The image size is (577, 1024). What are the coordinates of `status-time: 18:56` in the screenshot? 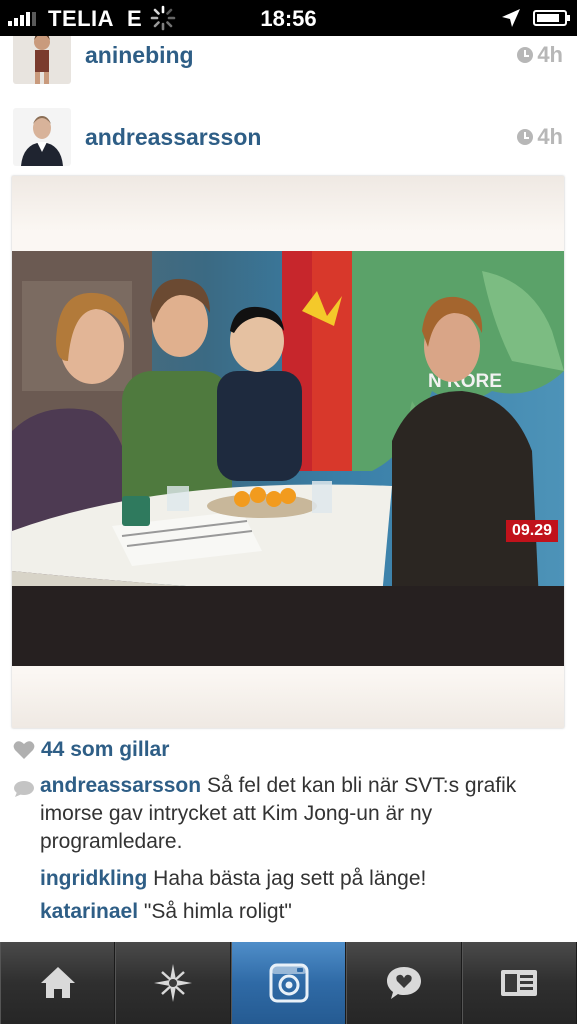 It's located at (288, 18).